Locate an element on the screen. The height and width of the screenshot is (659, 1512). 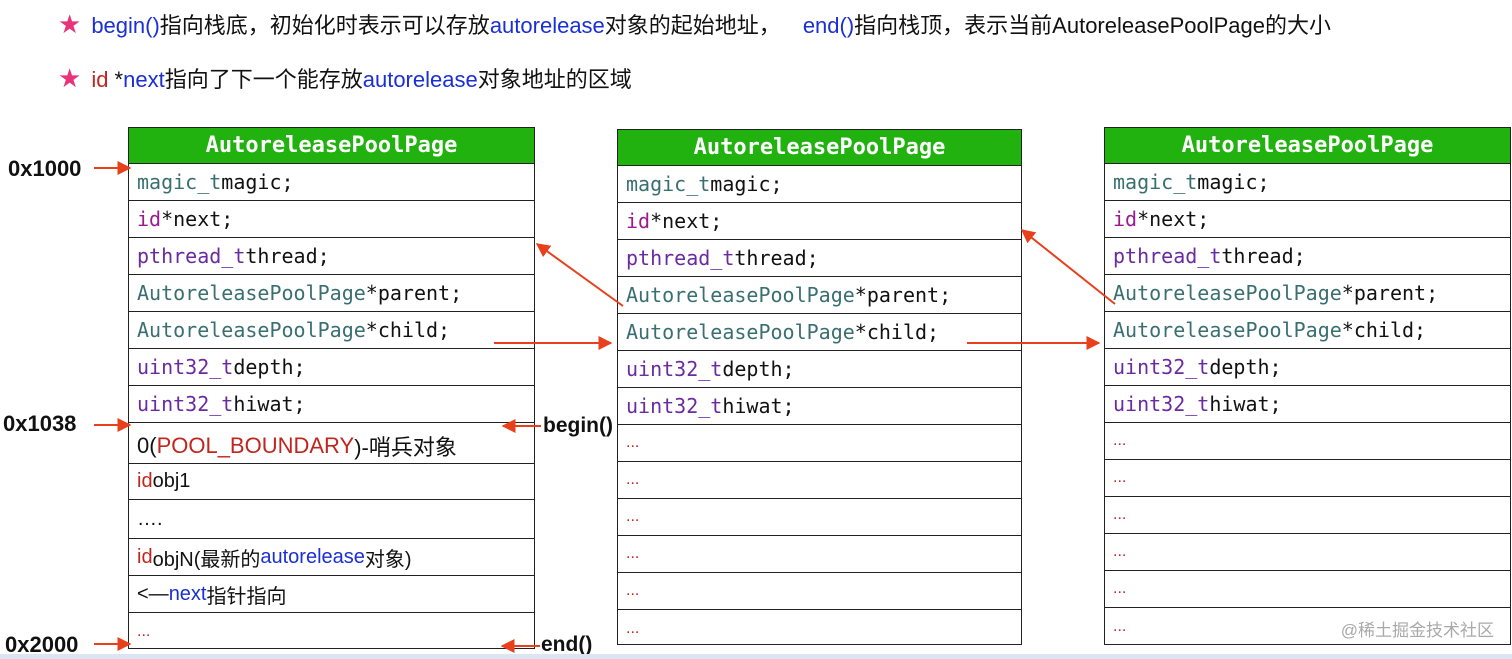
note-next: ★ id *next指向了下一个能存放autorelease对象地址的区域 is located at coordinates (345, 78).